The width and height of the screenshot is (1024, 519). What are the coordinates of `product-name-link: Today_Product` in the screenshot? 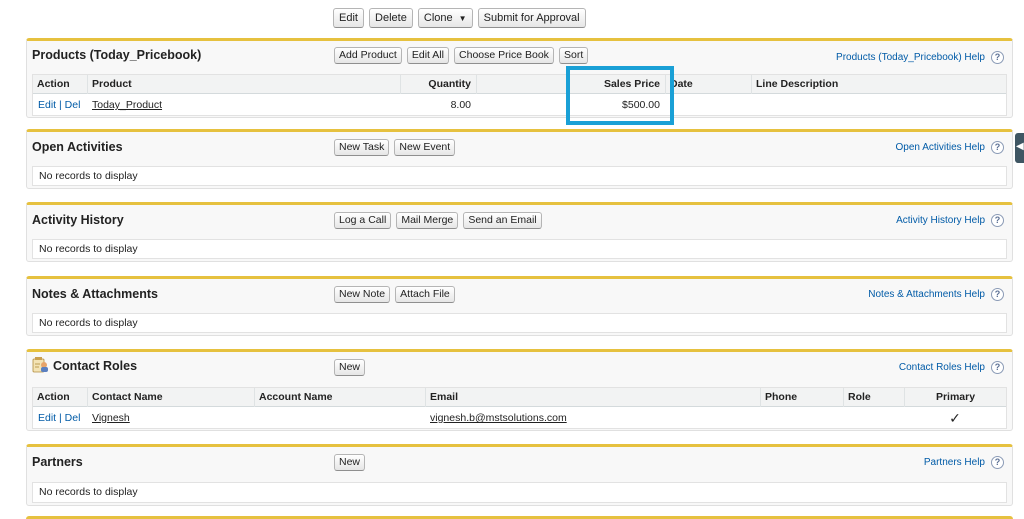 It's located at (127, 105).